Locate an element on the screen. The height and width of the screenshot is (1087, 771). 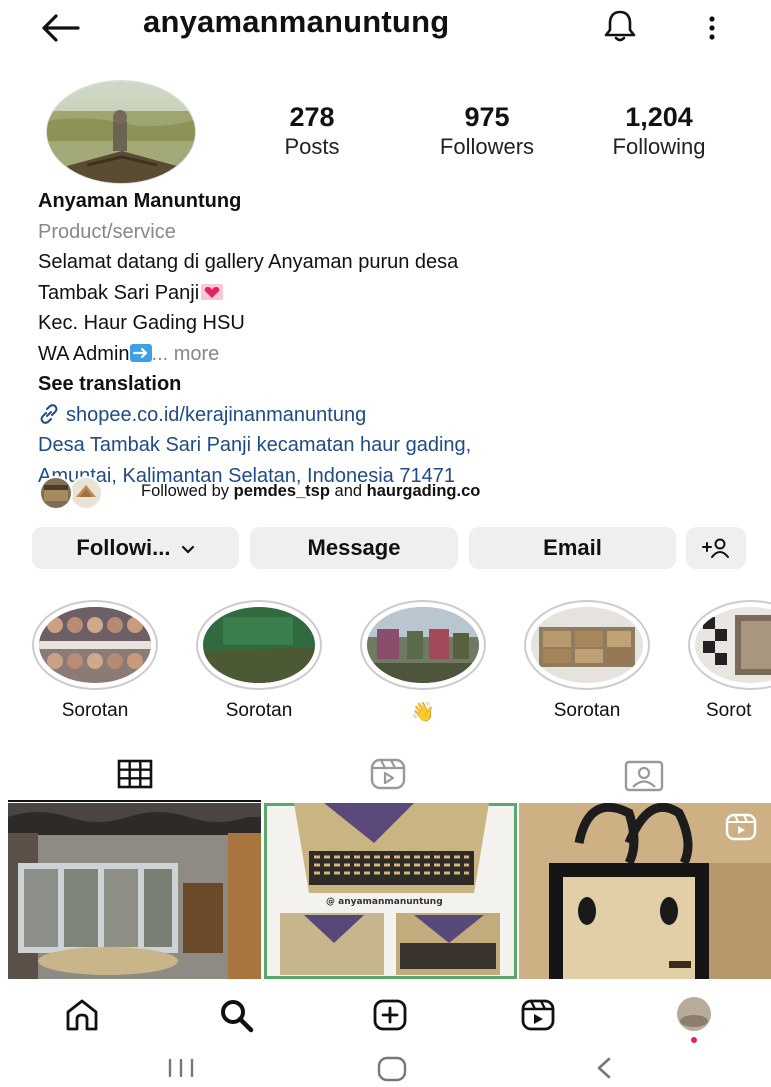
post-1-image is located at coordinates (134, 891).